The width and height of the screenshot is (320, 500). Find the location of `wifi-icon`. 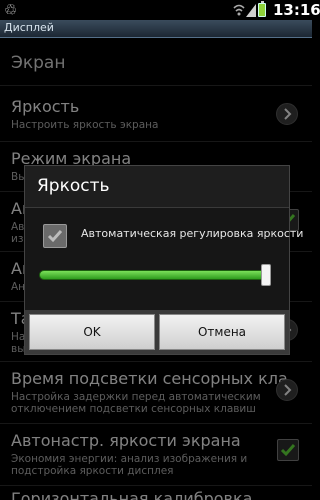

wifi-icon is located at coordinates (239, 10).